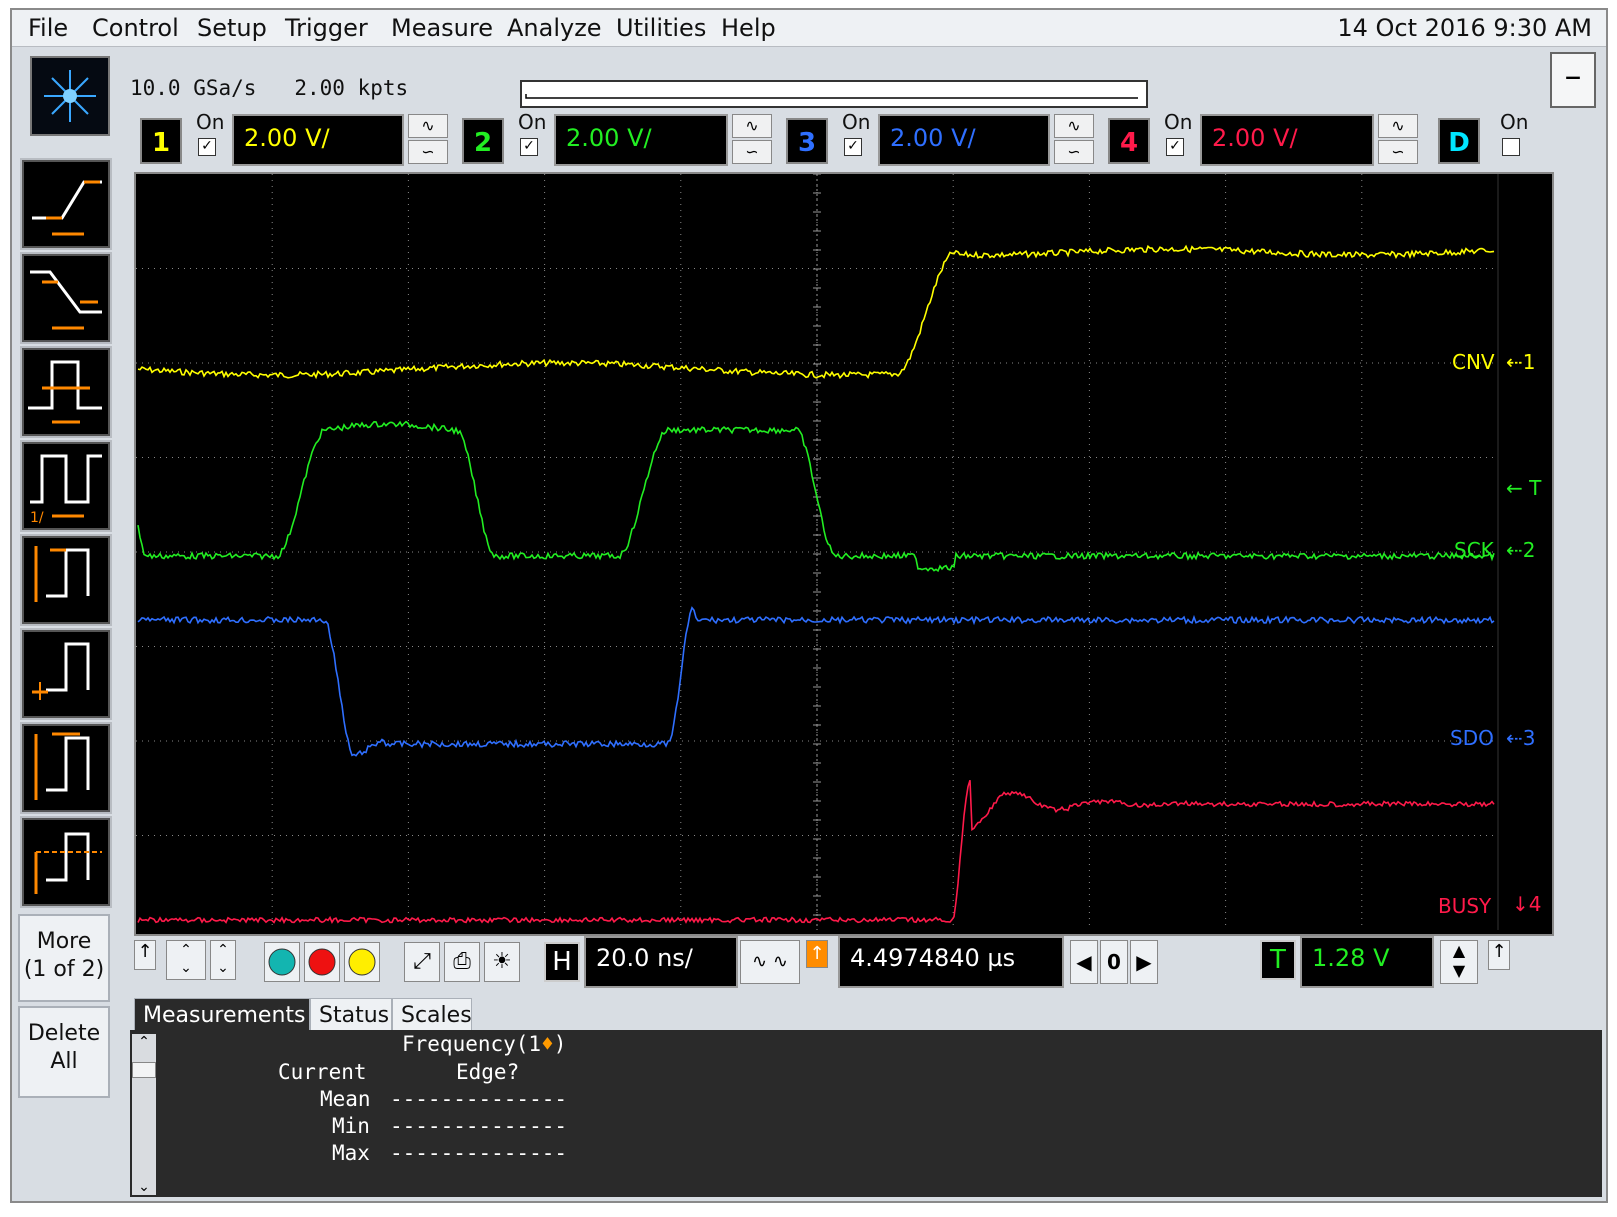 The height and width of the screenshot is (1217, 1617). Describe the element at coordinates (362, 962) in the screenshot. I see `single-button` at that location.